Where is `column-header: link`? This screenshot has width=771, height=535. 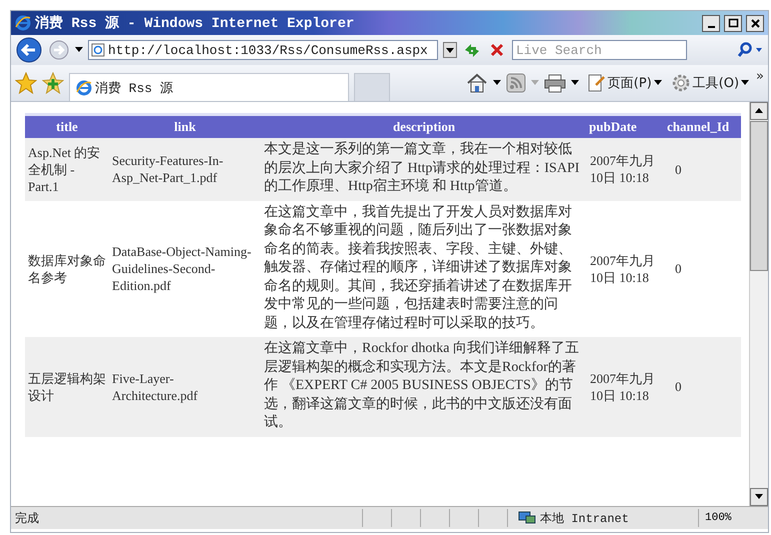
column-header: link is located at coordinates (185, 126).